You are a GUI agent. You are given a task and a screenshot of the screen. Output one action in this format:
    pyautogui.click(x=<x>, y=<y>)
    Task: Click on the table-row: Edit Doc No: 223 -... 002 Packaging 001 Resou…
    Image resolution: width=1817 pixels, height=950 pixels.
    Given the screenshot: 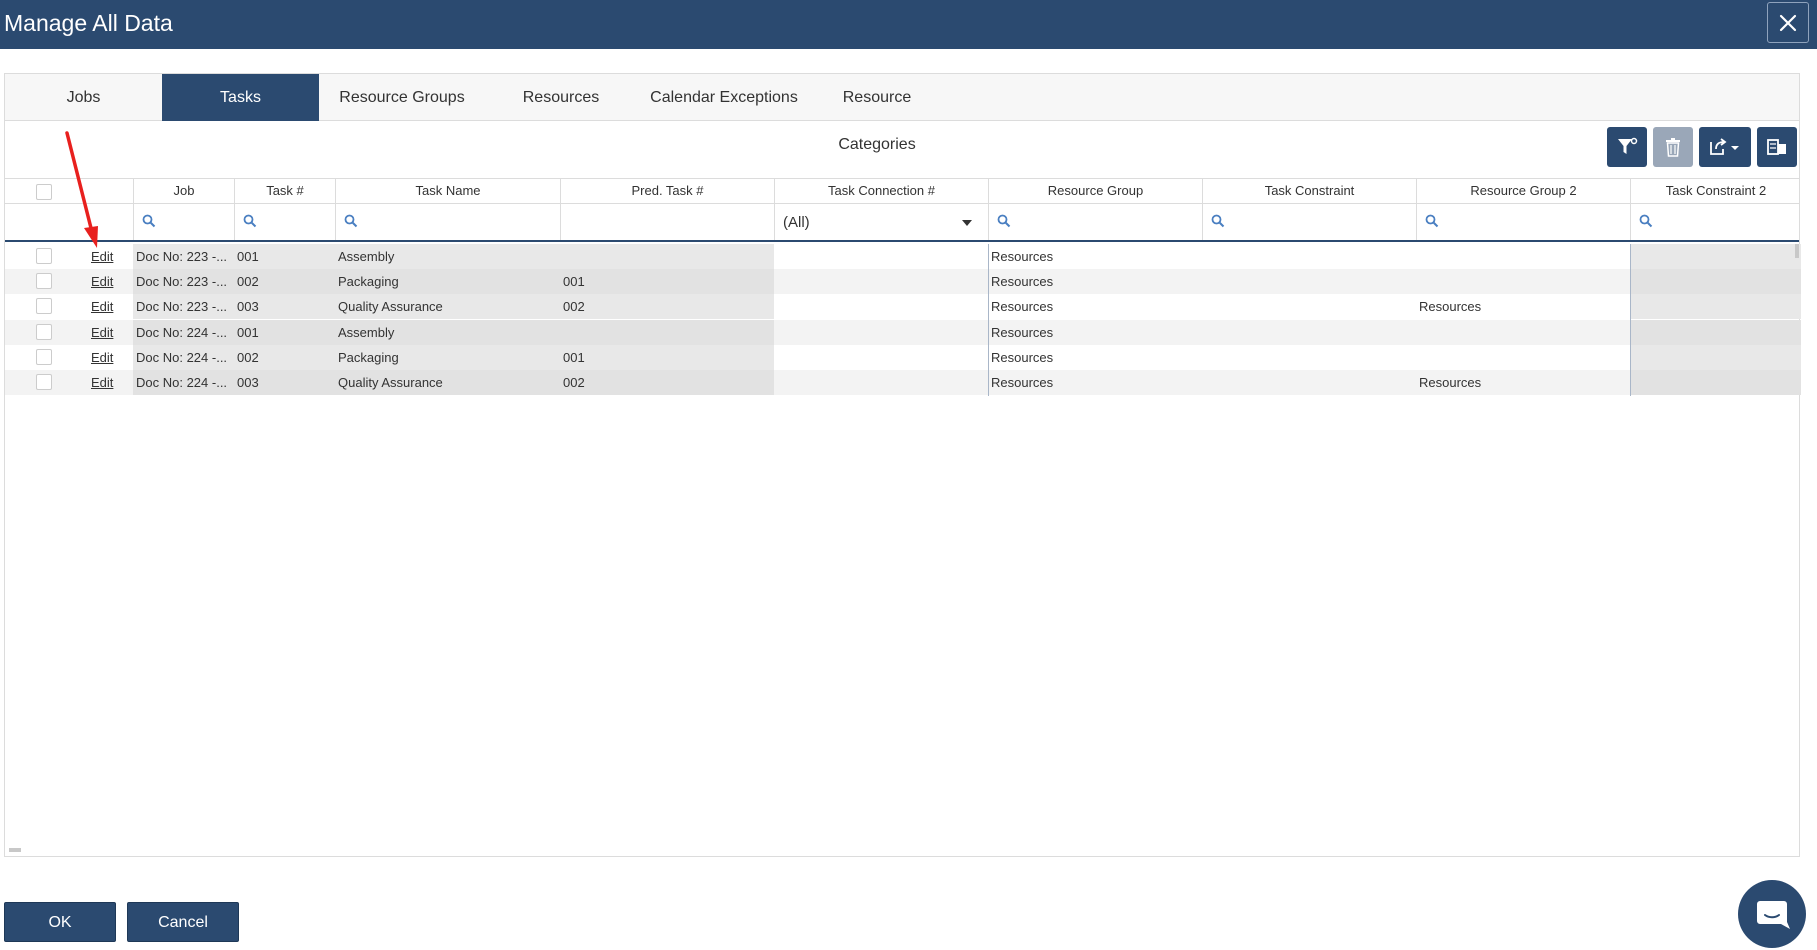 What is the action you would take?
    pyautogui.click(x=903, y=281)
    